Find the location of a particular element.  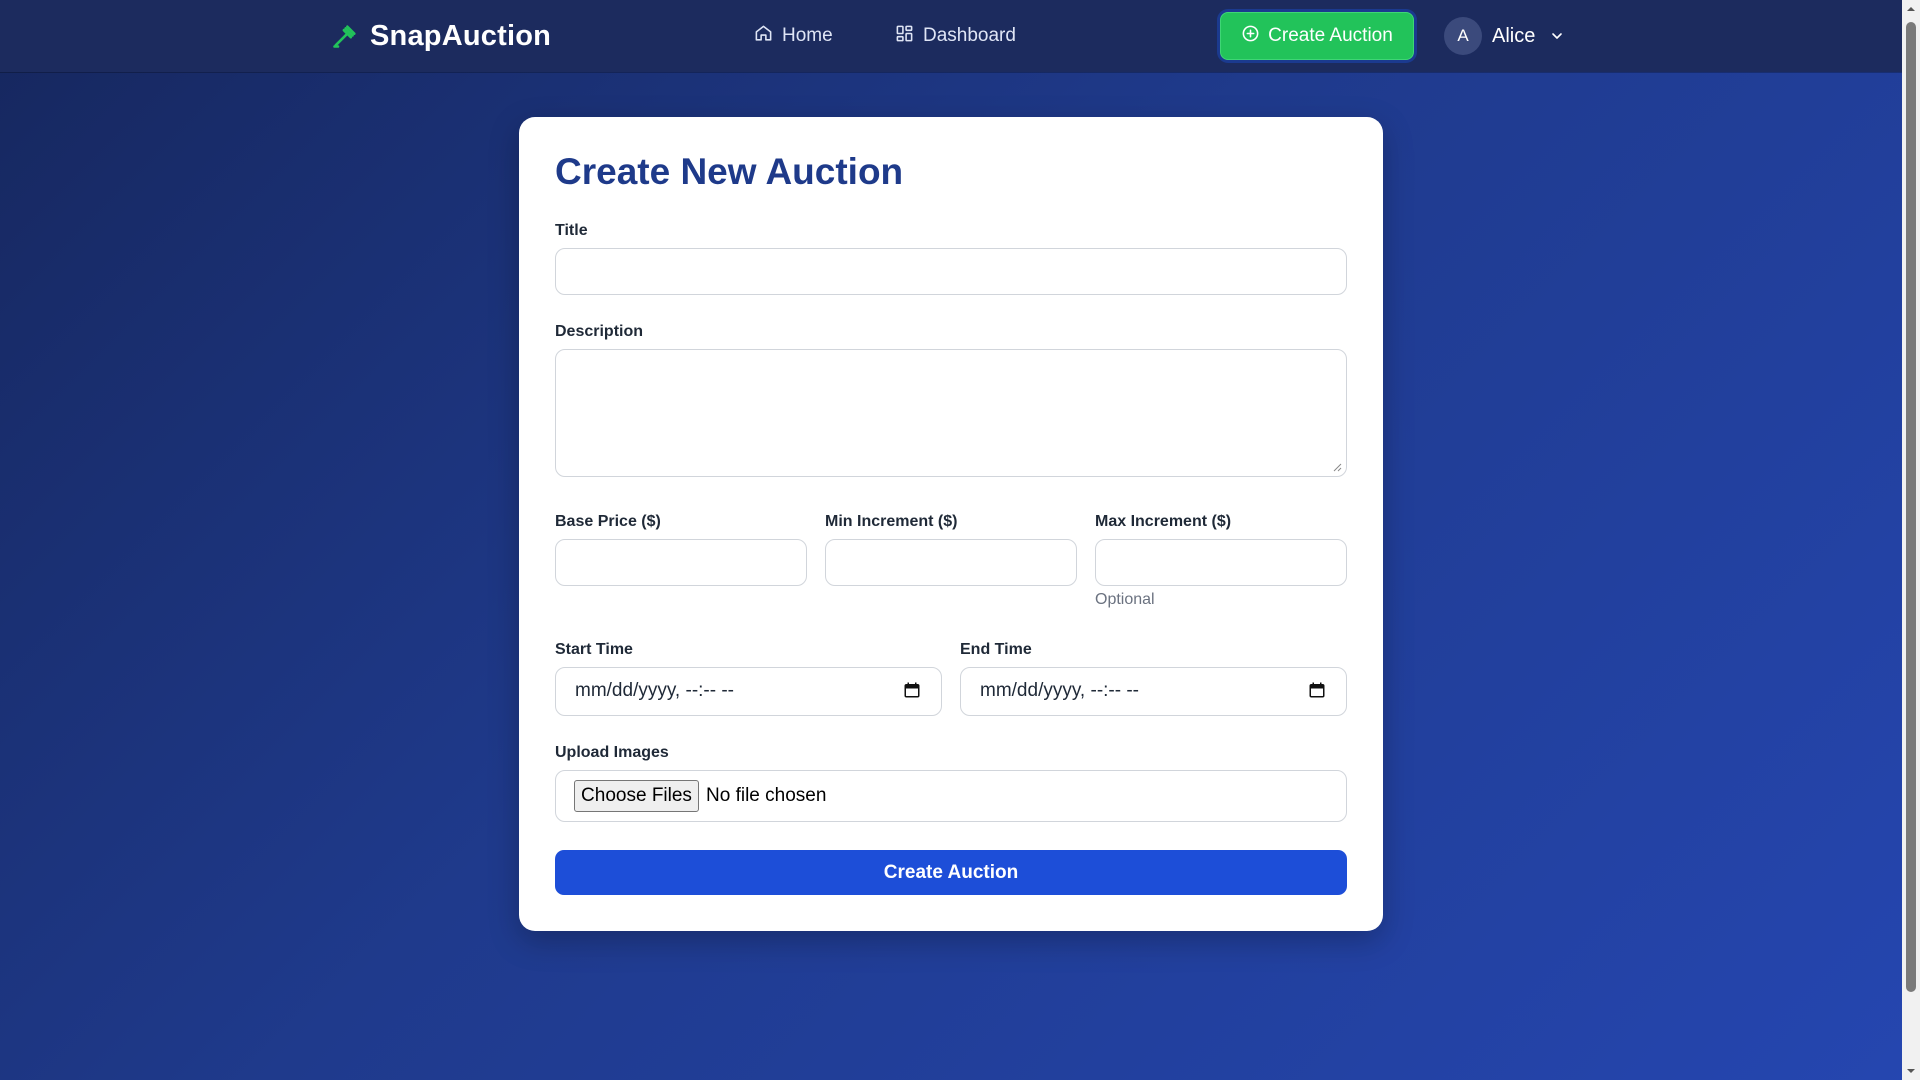

page-scrollbar is located at coordinates (1911, 540).